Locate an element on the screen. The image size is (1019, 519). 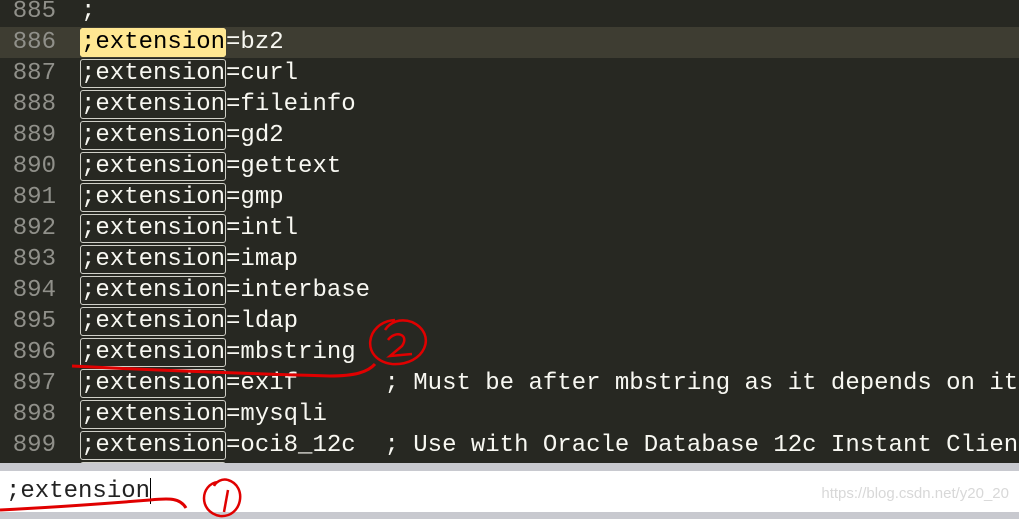
text-caret is located at coordinates (151, 490).